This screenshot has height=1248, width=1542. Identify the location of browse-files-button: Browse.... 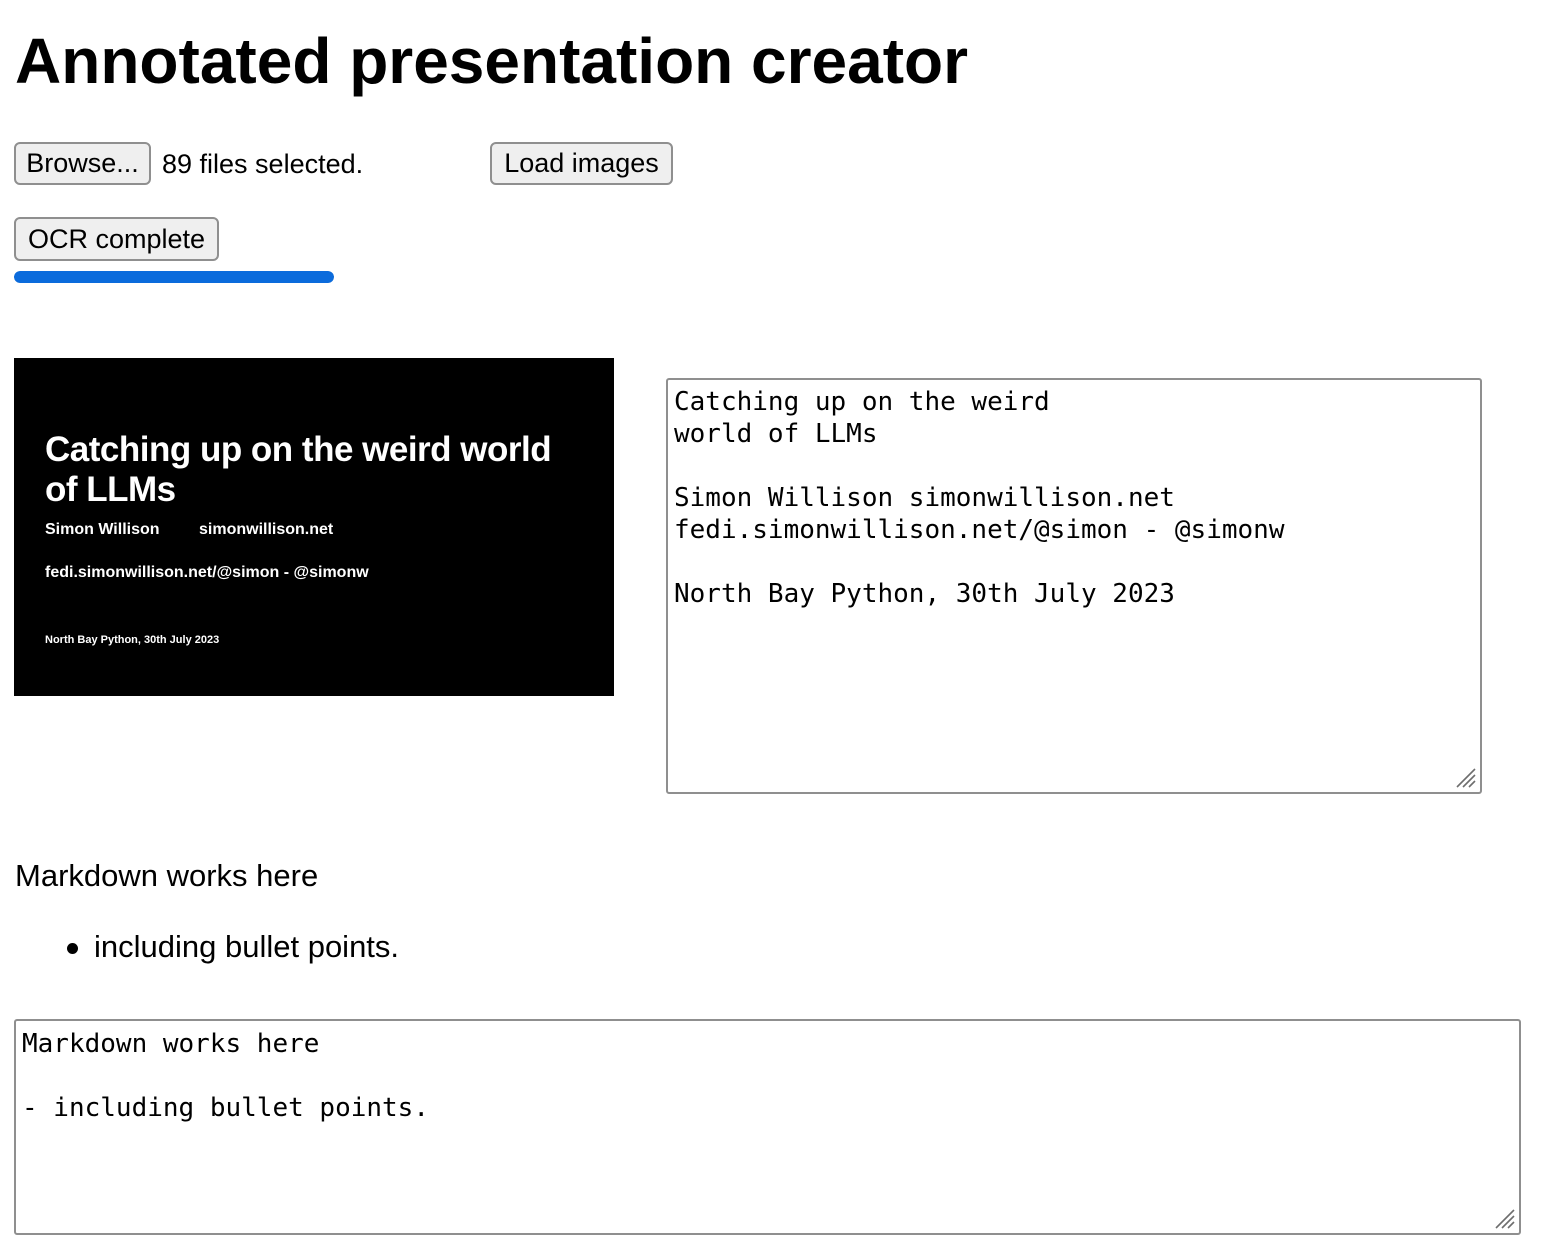
(82, 163).